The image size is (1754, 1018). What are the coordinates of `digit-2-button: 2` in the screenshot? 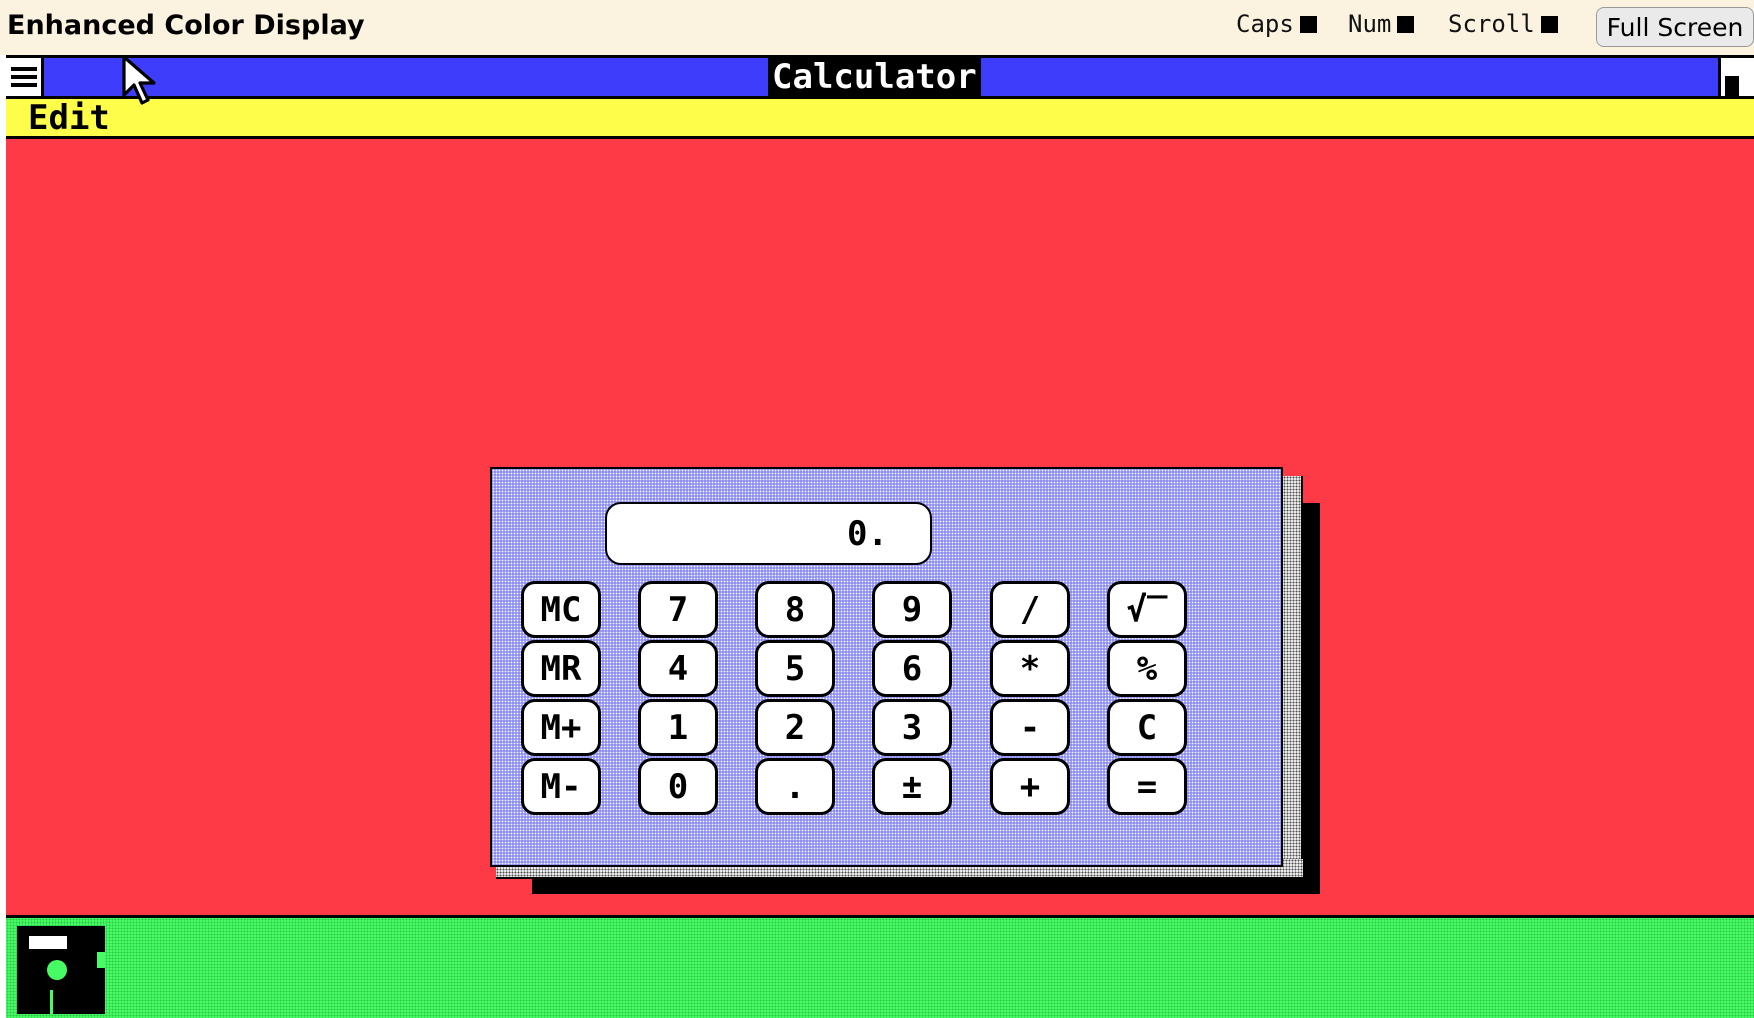 It's located at (795, 727).